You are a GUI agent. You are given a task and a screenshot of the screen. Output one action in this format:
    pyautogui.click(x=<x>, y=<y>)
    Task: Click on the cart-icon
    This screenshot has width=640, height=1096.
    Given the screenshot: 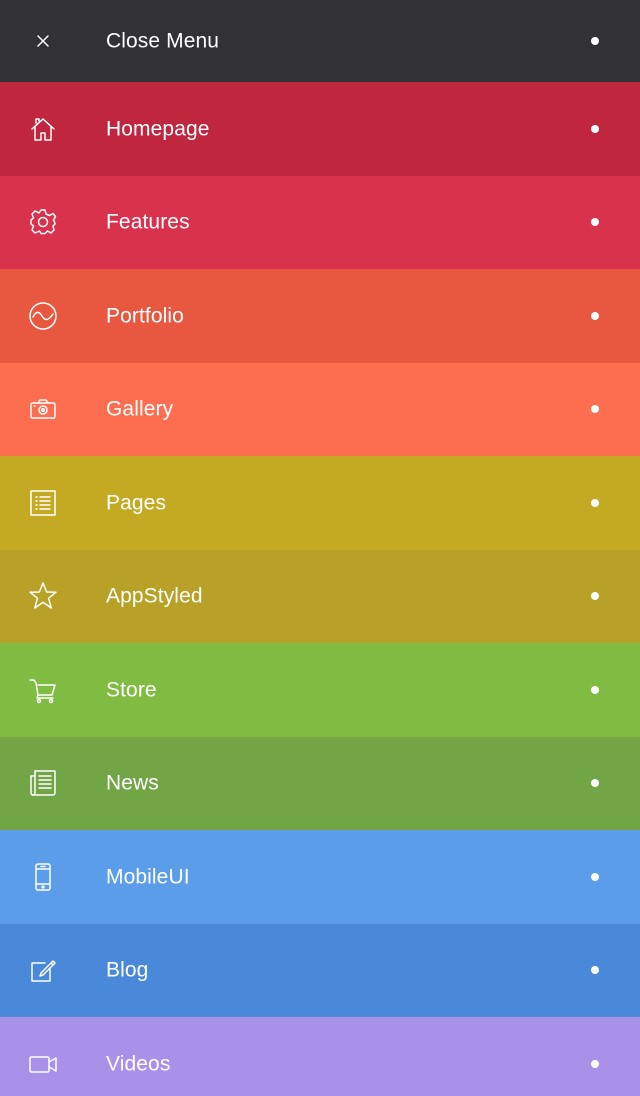 What is the action you would take?
    pyautogui.click(x=43, y=690)
    